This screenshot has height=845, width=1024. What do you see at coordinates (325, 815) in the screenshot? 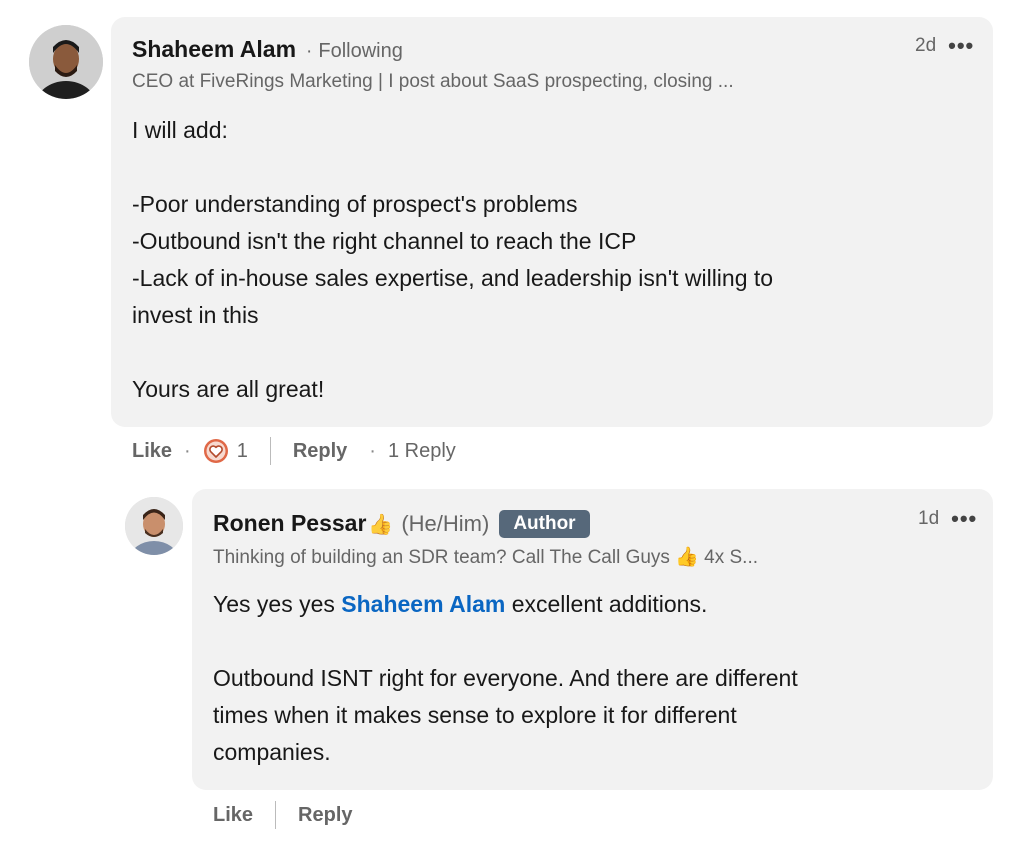
I see `reply-button: Reply` at bounding box center [325, 815].